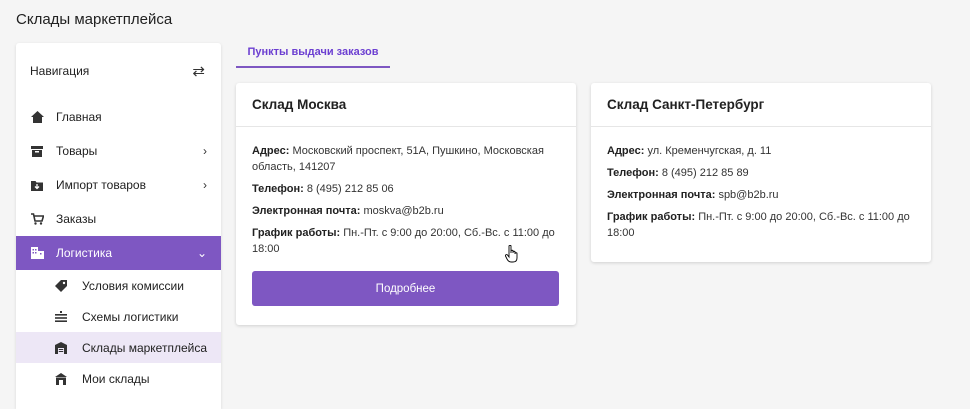 The width and height of the screenshot is (970, 409). I want to click on sidebar-item-label: Заказы, so click(76, 219).